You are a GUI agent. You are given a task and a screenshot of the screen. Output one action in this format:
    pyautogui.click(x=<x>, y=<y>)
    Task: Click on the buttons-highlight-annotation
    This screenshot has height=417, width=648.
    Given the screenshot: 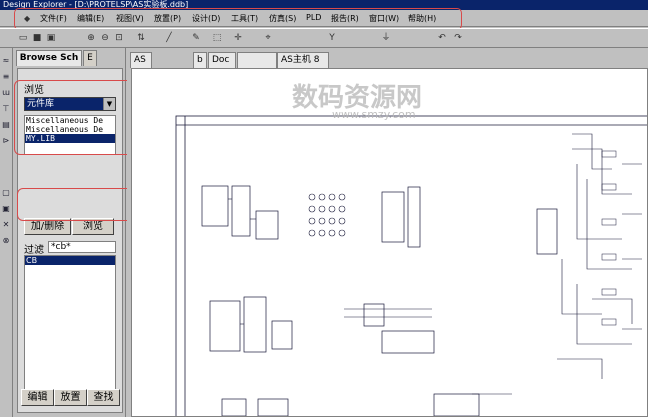 What is the action you would take?
    pyautogui.click(x=76, y=204)
    